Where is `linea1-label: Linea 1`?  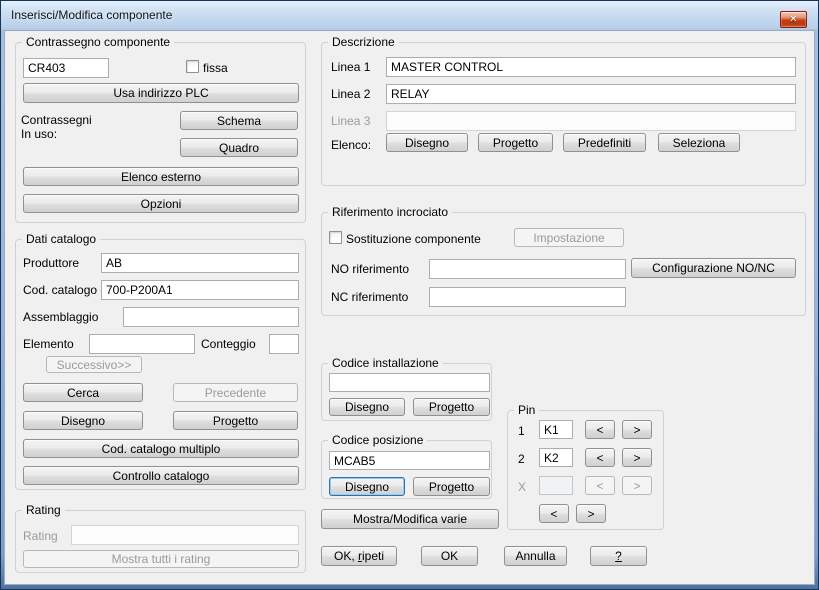
linea1-label: Linea 1 is located at coordinates (351, 67).